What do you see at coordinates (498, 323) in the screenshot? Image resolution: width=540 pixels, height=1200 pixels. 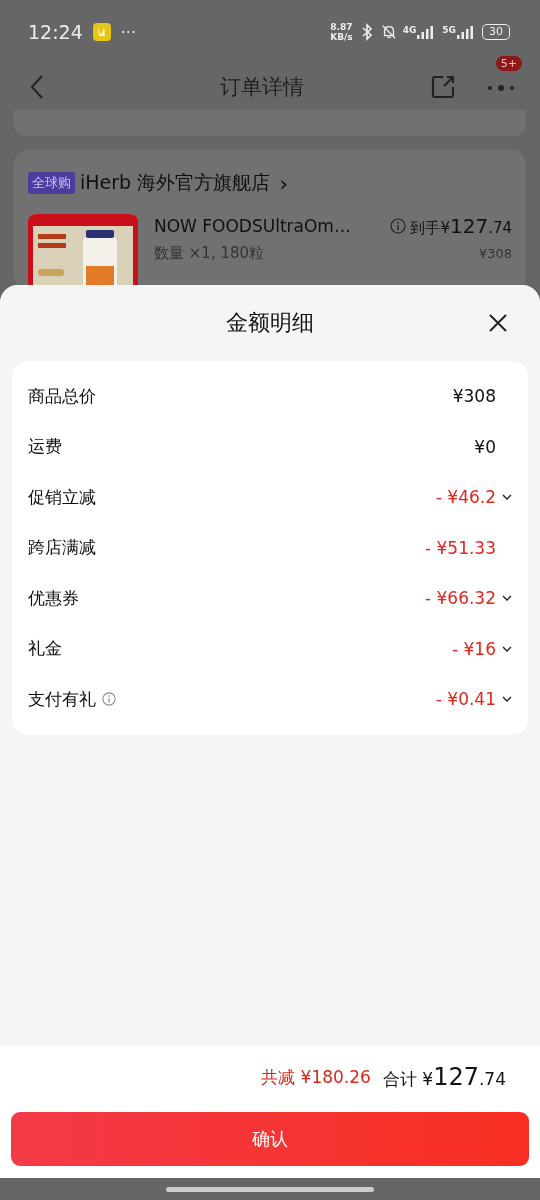 I see `close-icon` at bounding box center [498, 323].